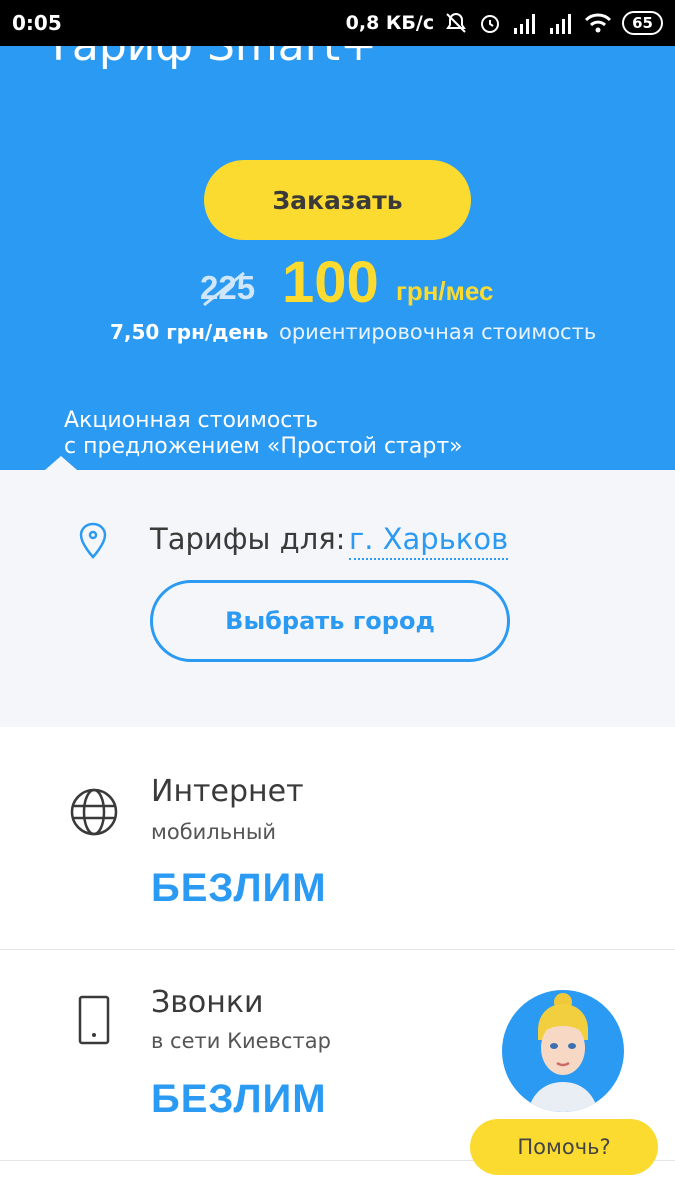 The image size is (675, 1200). I want to click on status-icons: 0,8 КБ/с 65, so click(504, 23).